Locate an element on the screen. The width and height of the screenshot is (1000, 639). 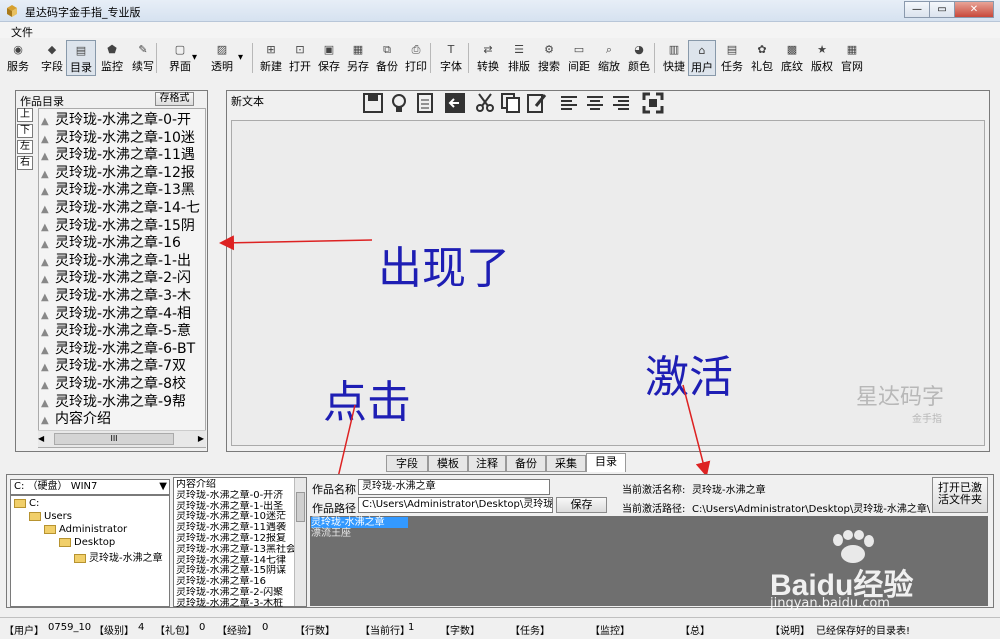
status-monitor-label: 【监控】 is located at coordinates (610, 631).